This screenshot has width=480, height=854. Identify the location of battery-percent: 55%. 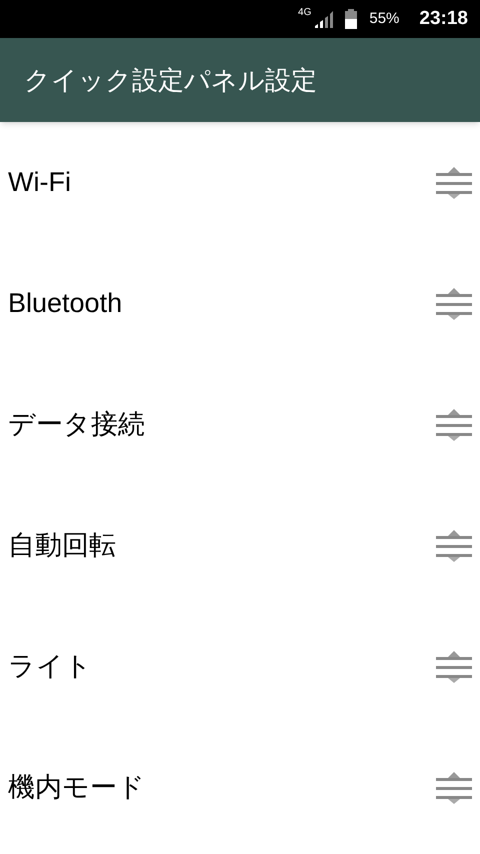
(384, 18).